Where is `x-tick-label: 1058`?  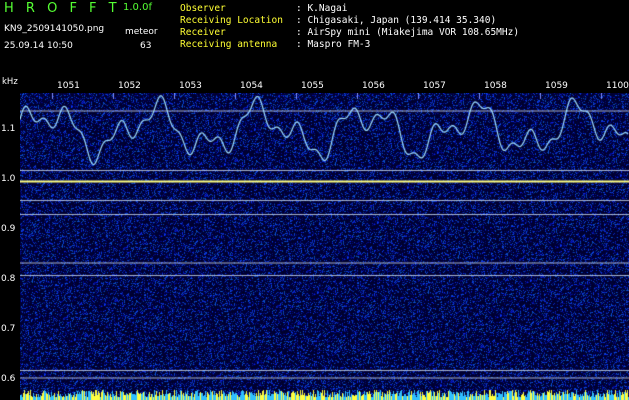
x-tick-label: 1058 is located at coordinates (495, 86).